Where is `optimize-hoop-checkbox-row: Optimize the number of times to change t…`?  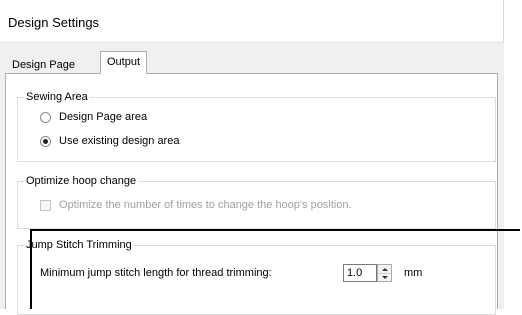 optimize-hoop-checkbox-row: Optimize the number of times to change t… is located at coordinates (196, 205).